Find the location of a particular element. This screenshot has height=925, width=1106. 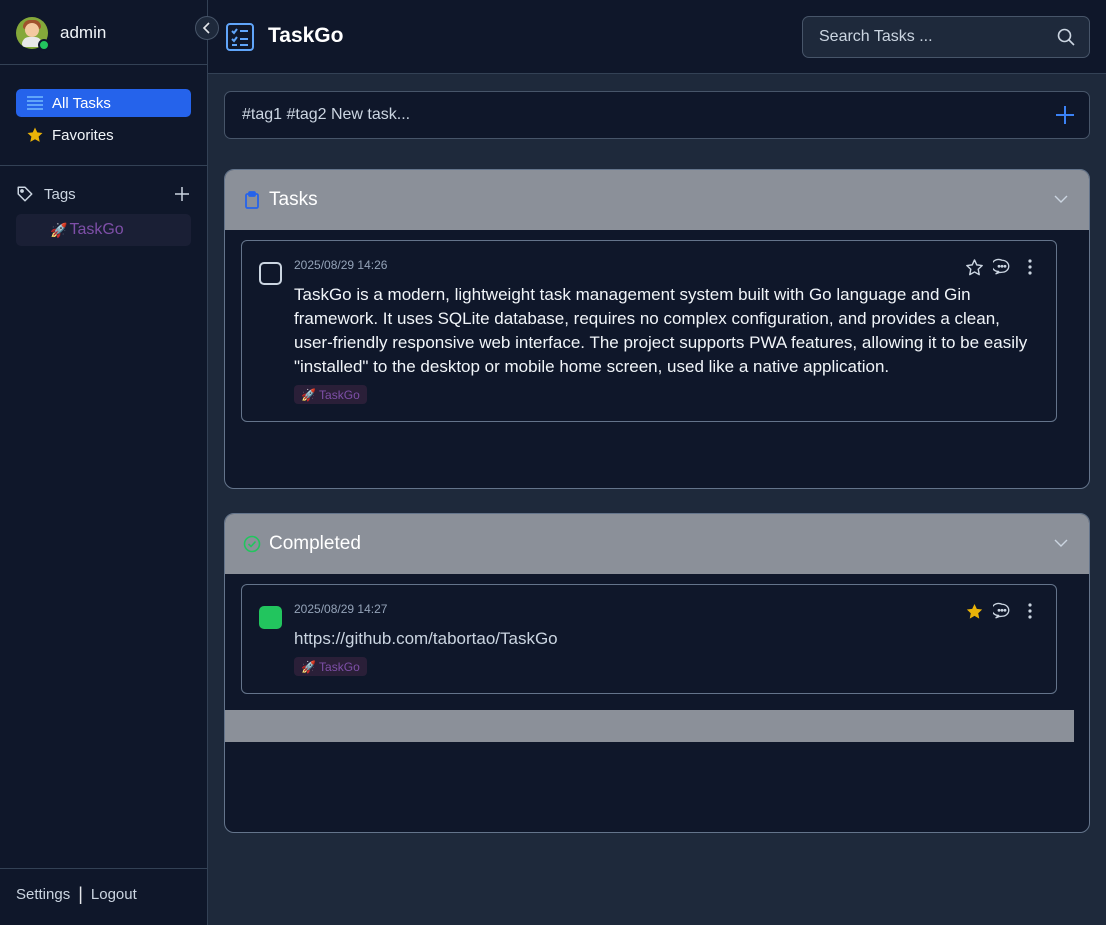

sidebar-tag-taskgo: 🚀 TaskGo is located at coordinates (103, 230).